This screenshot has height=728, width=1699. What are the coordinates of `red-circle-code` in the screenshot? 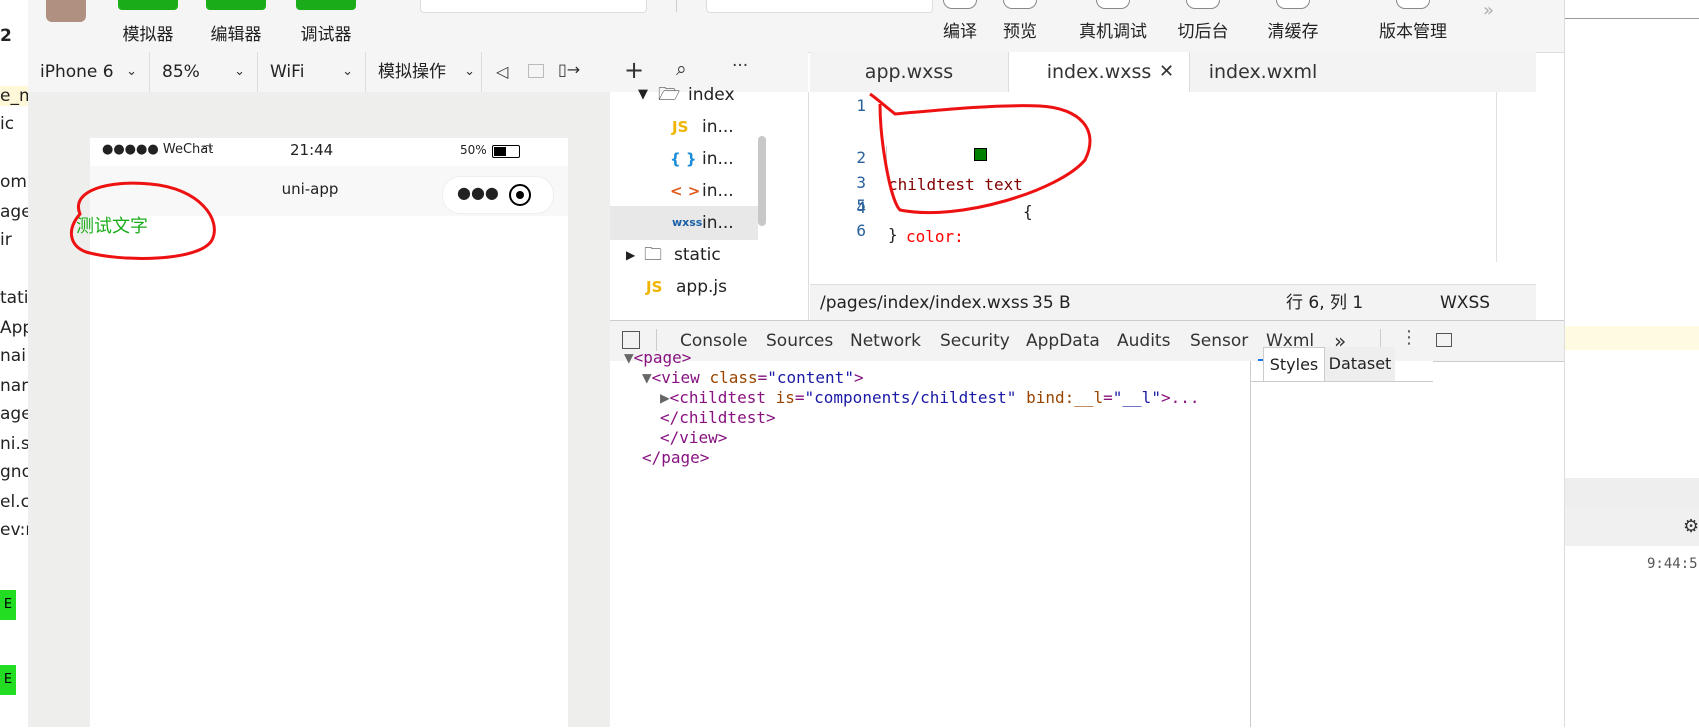 It's located at (980, 153).